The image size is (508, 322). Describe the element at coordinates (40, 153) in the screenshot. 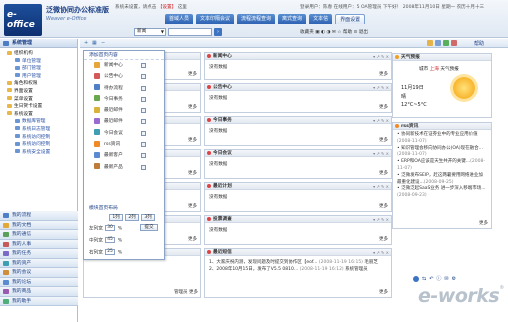

I see `tree-item: 系统安全设置` at that location.